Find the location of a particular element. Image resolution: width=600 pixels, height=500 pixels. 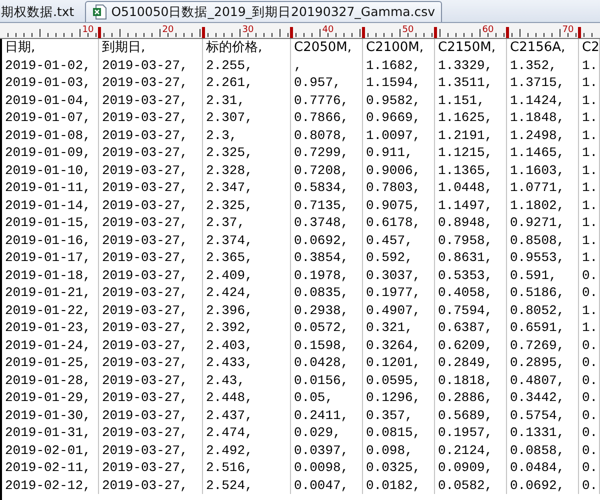

table-cell: 0.5689, is located at coordinates (471, 415).